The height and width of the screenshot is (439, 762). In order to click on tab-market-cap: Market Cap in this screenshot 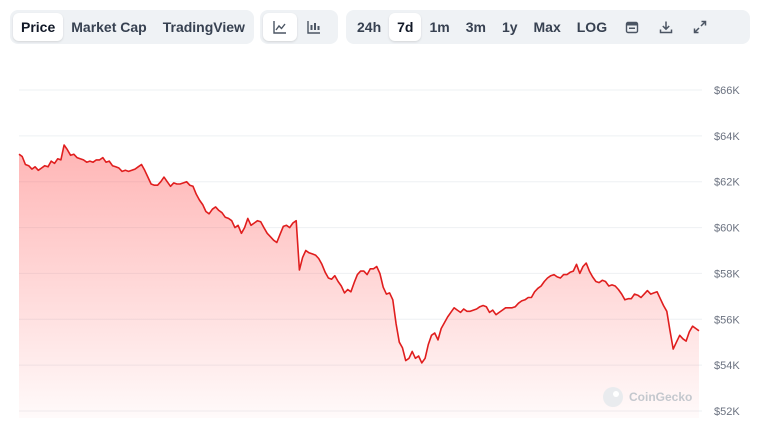, I will do `click(108, 27)`.